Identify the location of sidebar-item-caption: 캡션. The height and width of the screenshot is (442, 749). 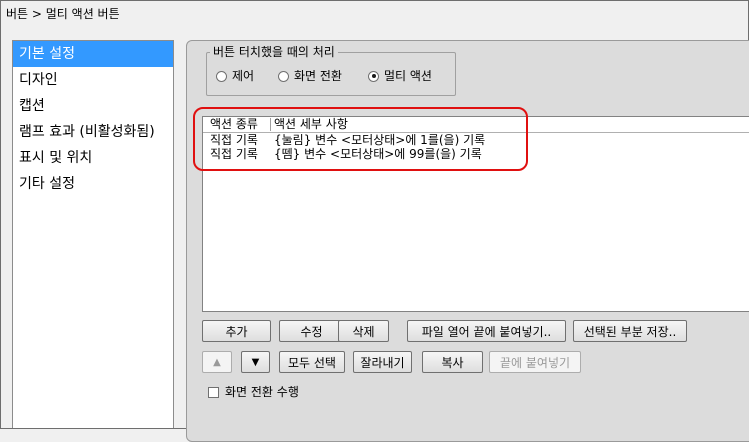
(93, 106).